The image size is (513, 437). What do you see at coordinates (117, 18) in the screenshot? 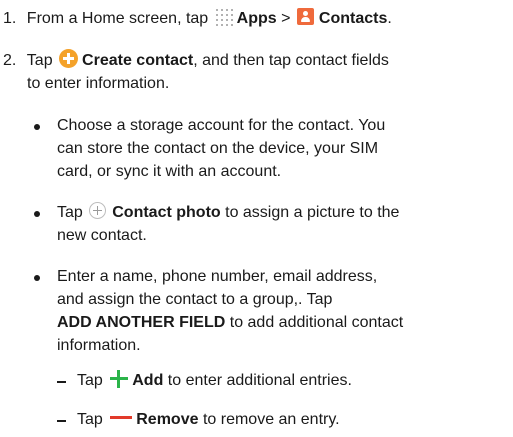
I see `step-text: From a Home screen, tap` at bounding box center [117, 18].